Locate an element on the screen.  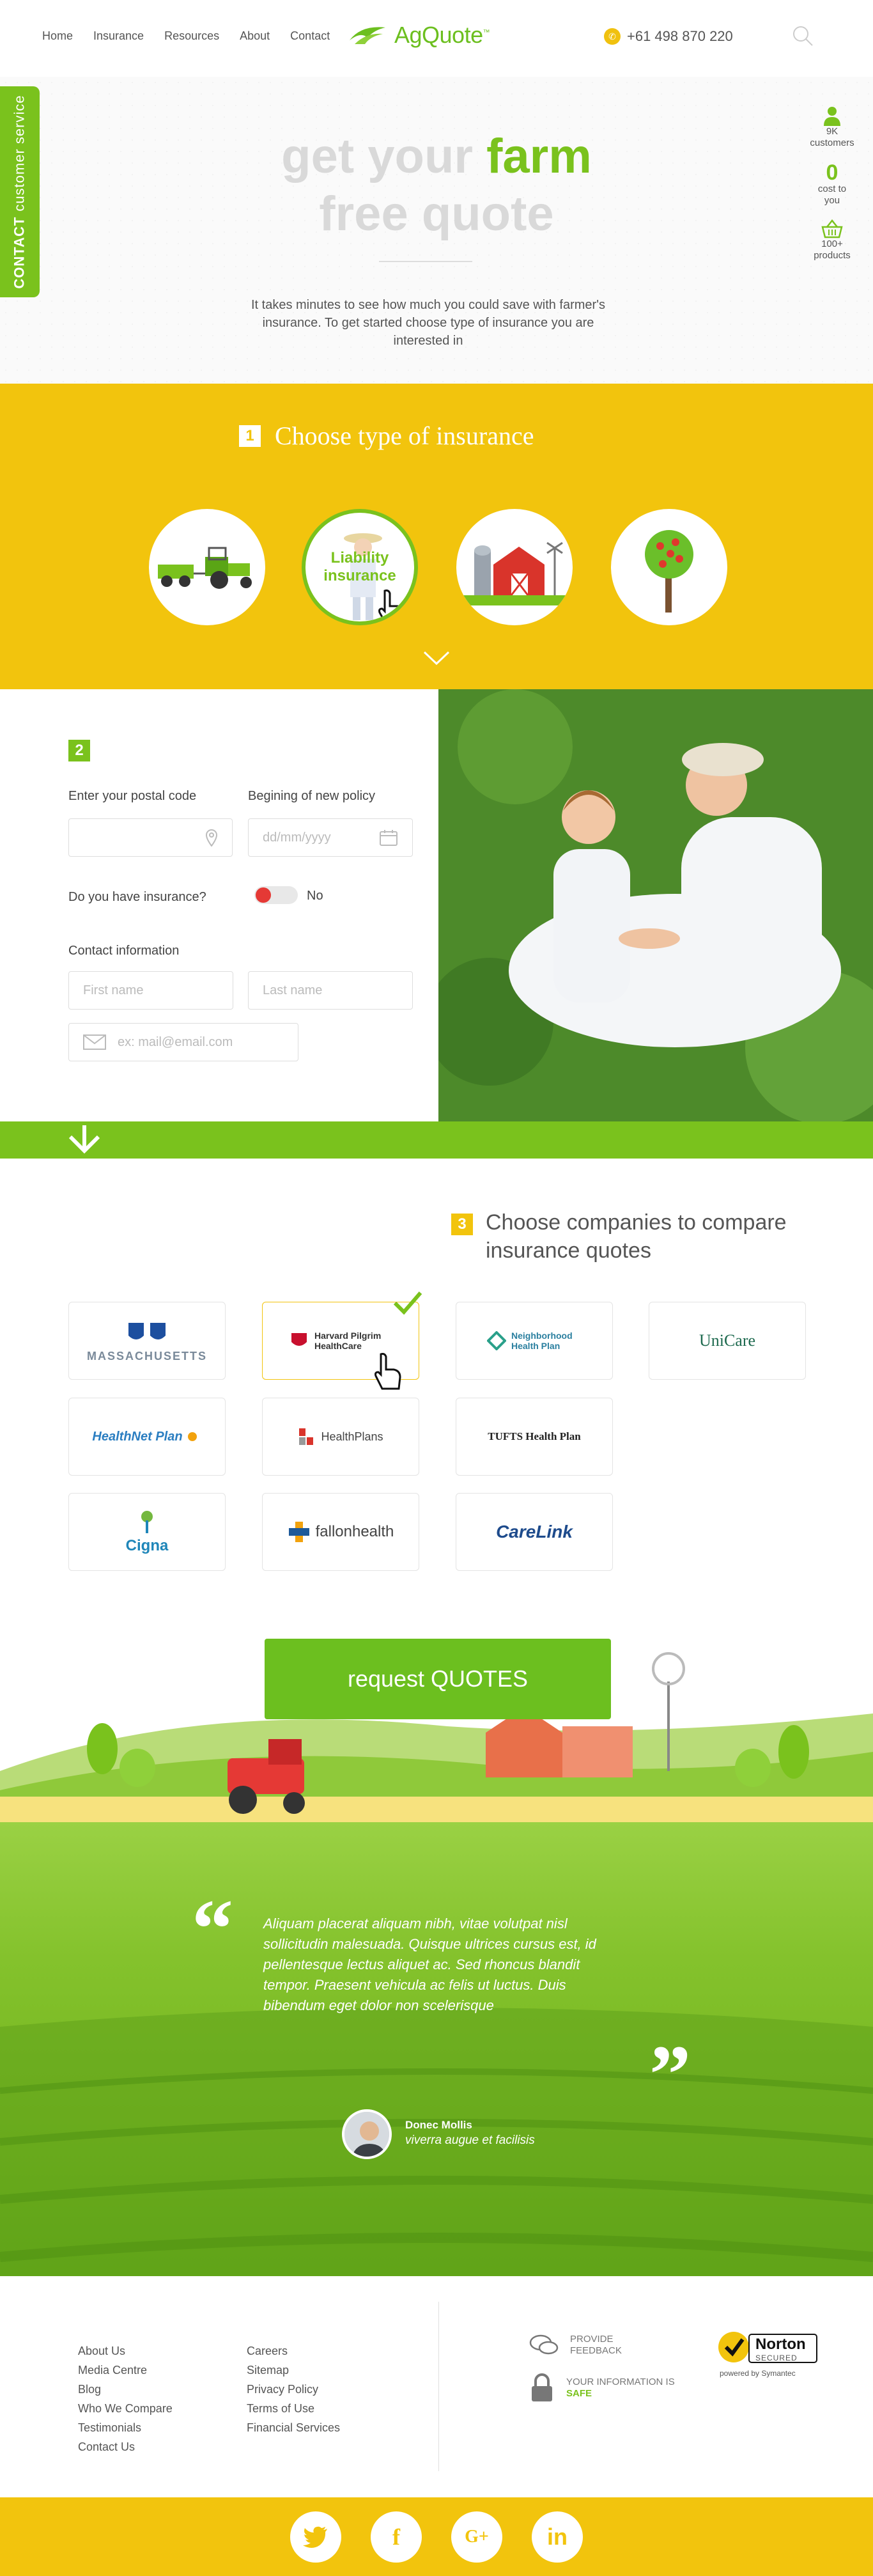
crop-field-background is located at coordinates (436, 2142).